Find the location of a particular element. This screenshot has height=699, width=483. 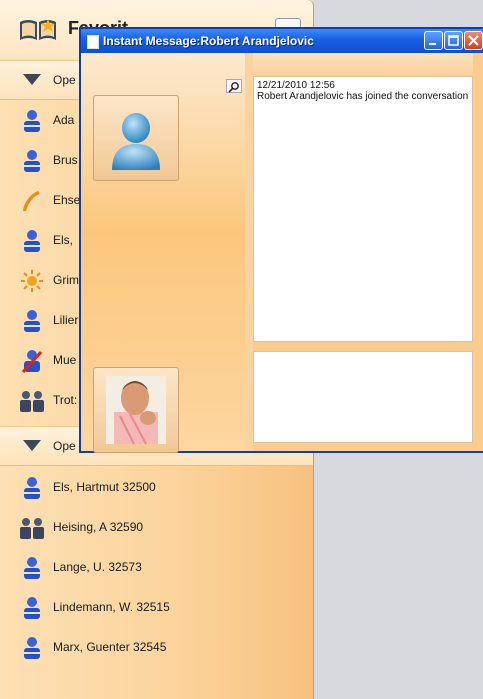

minimize-button is located at coordinates (433, 40).